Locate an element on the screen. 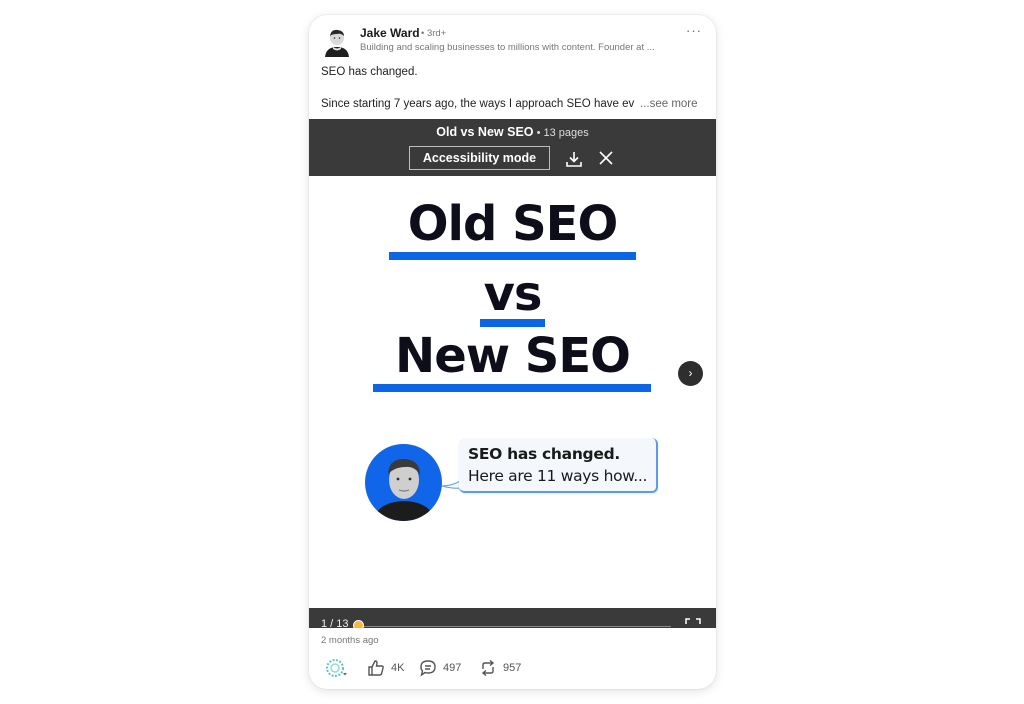 Image resolution: width=1024 pixels, height=704 pixels. reaction-picker-icon is located at coordinates (336, 668).